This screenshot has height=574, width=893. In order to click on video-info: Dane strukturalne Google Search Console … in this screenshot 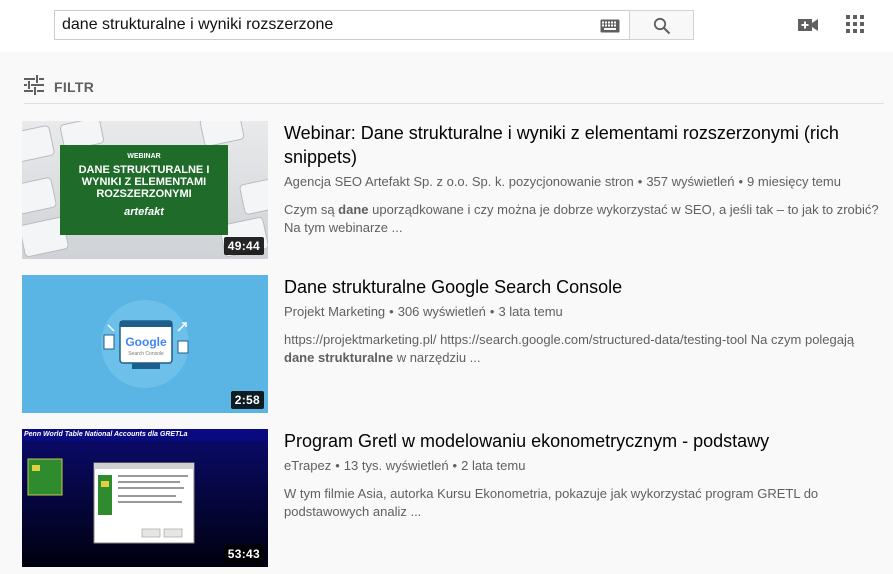, I will do `click(583, 321)`.